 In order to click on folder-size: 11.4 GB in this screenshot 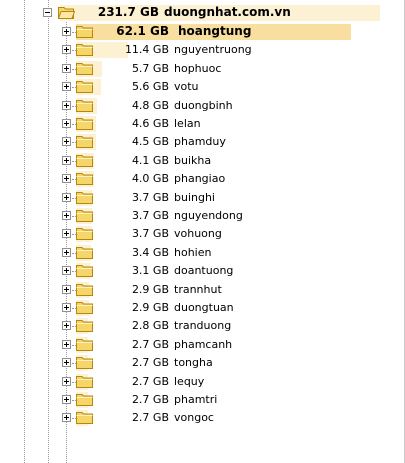, I will do `click(146, 50)`.